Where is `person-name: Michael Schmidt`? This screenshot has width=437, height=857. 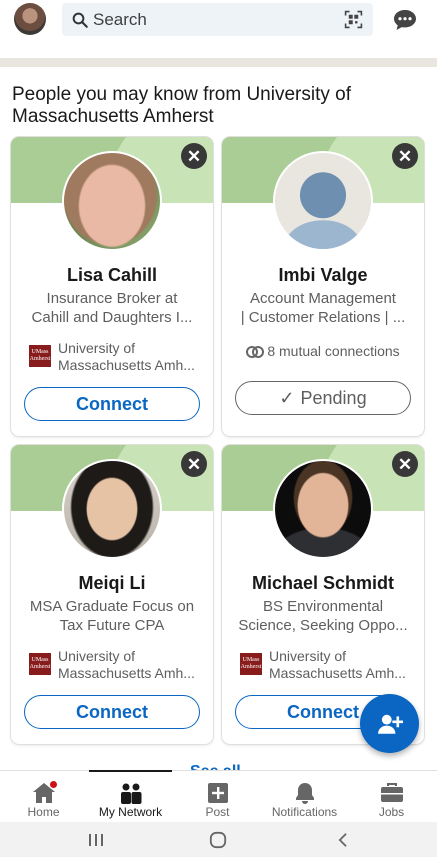
person-name: Michael Schmidt is located at coordinates (323, 583).